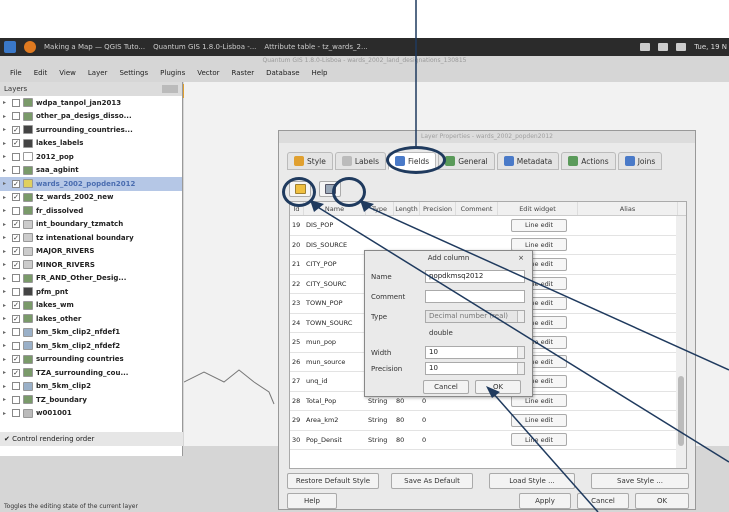 This screenshot has width=729, height=512. What do you see at coordinates (545, 451) in the screenshot?
I see `callout-line-ok` at bounding box center [545, 451].